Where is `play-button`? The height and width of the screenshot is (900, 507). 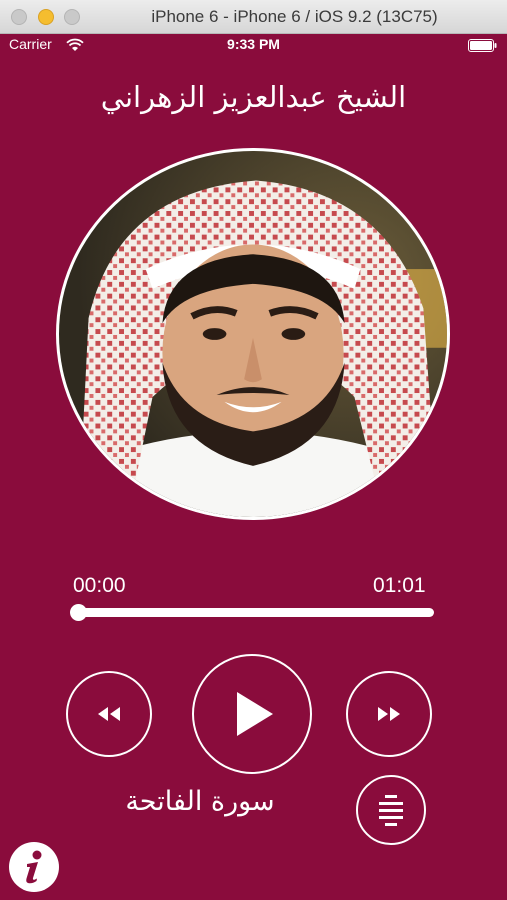 play-button is located at coordinates (252, 714).